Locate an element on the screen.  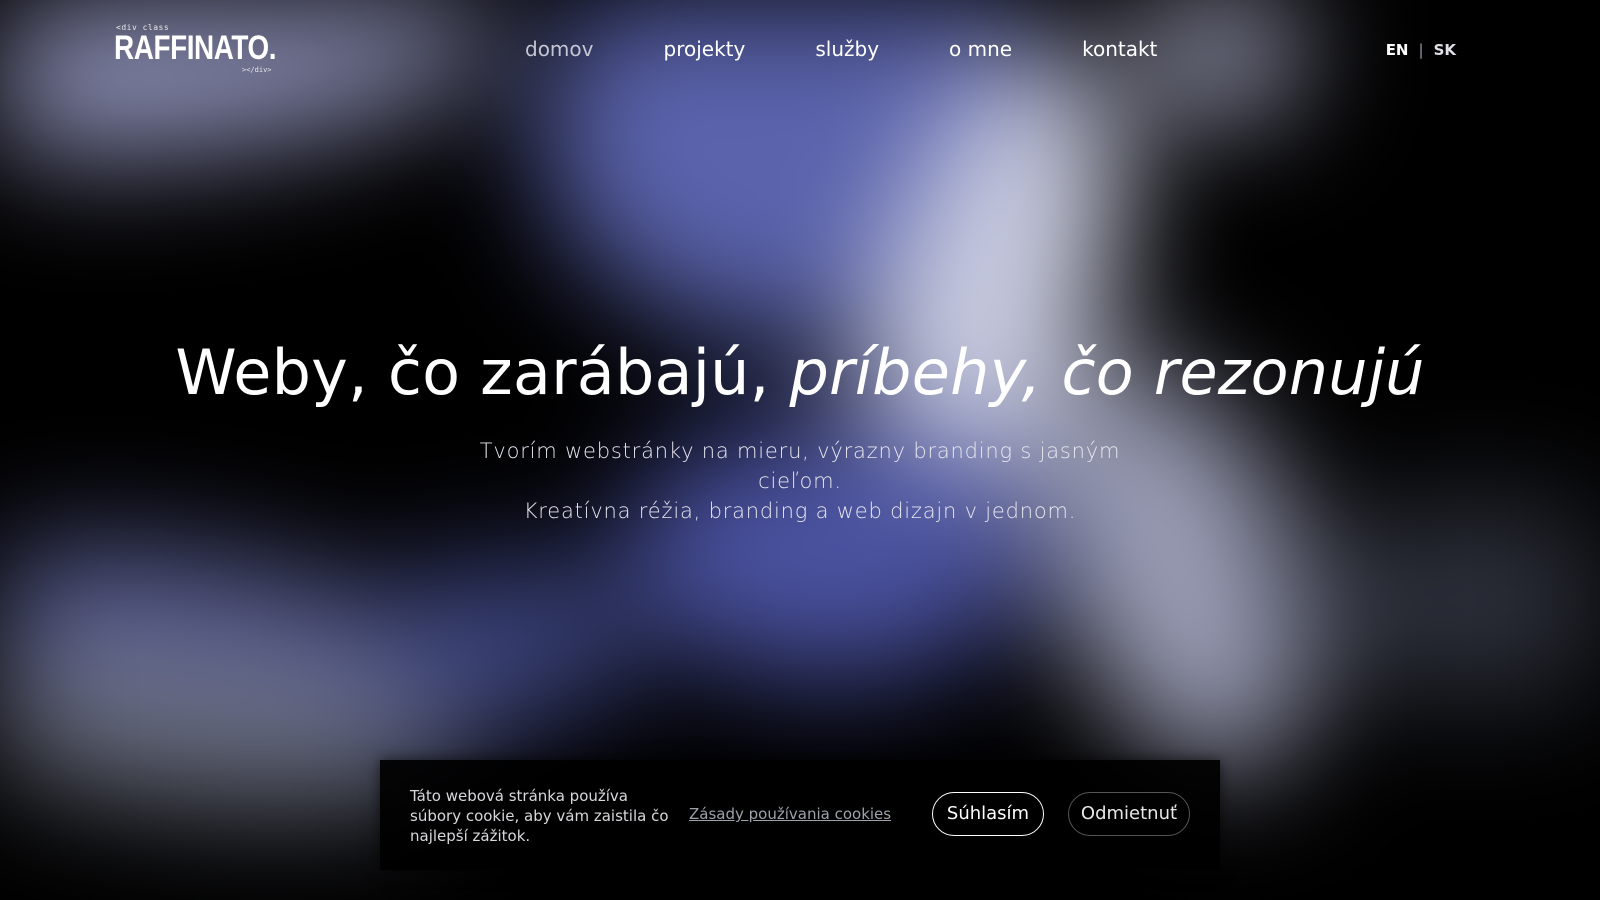
language-switcher: EN | SK is located at coordinates (1421, 50).